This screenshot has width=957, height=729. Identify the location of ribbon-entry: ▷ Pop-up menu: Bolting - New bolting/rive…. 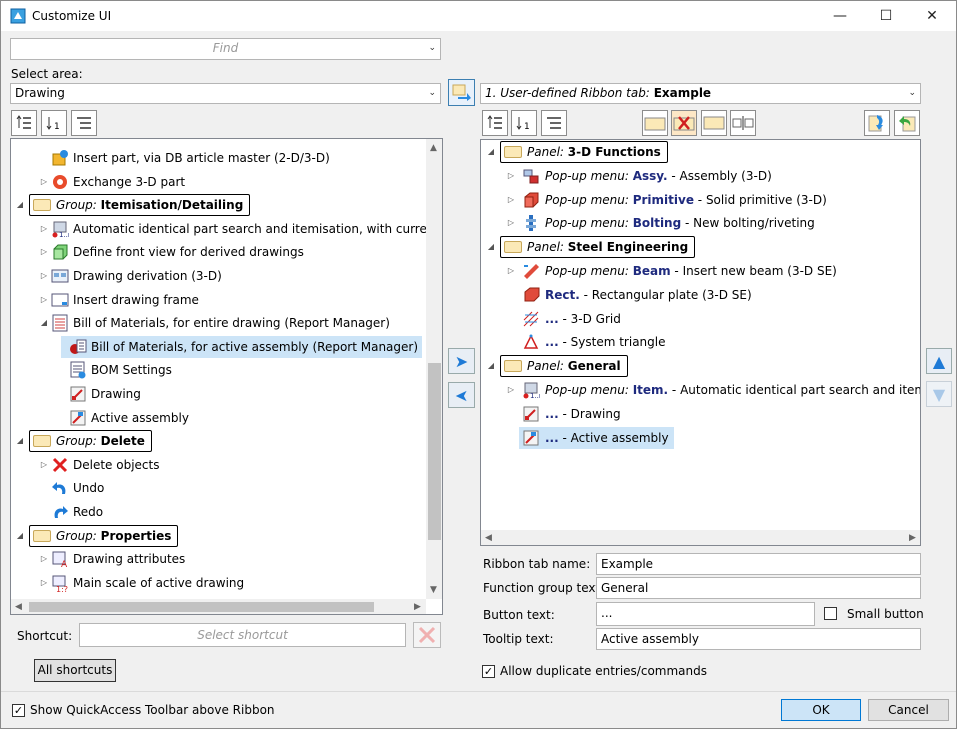
(700, 223).